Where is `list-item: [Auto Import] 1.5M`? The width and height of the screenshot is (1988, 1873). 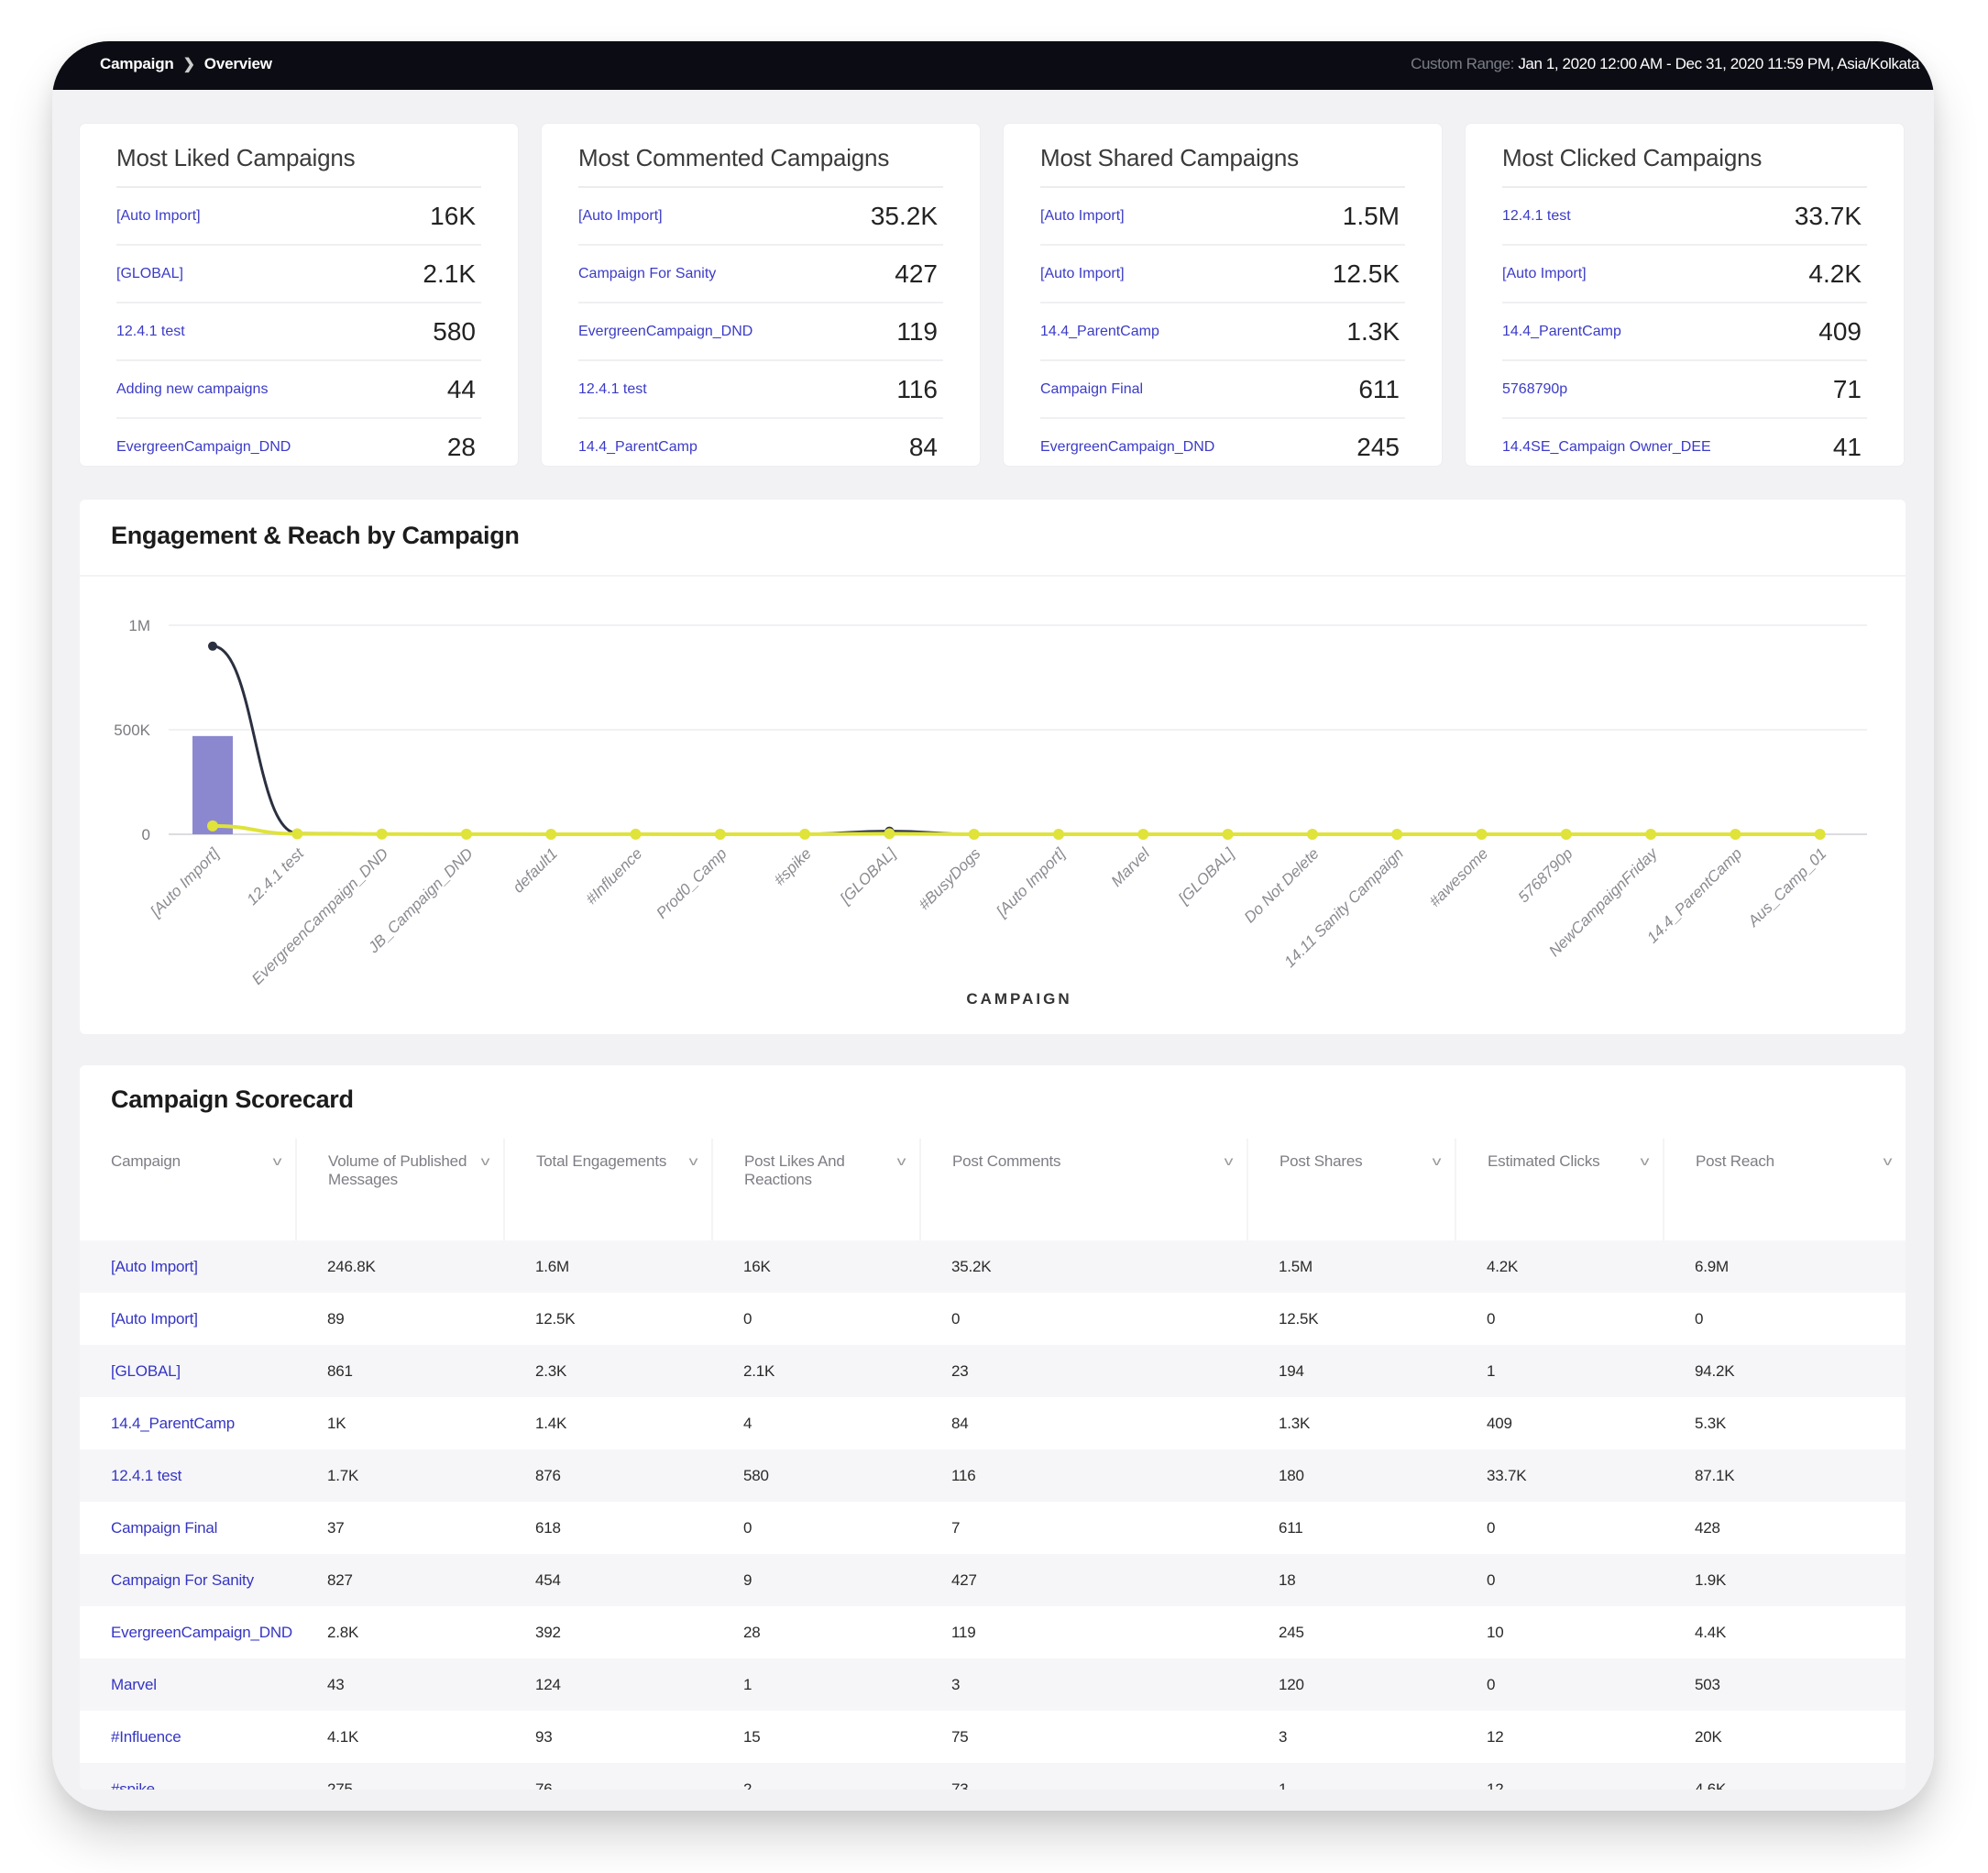 list-item: [Auto Import] 1.5M is located at coordinates (1222, 217).